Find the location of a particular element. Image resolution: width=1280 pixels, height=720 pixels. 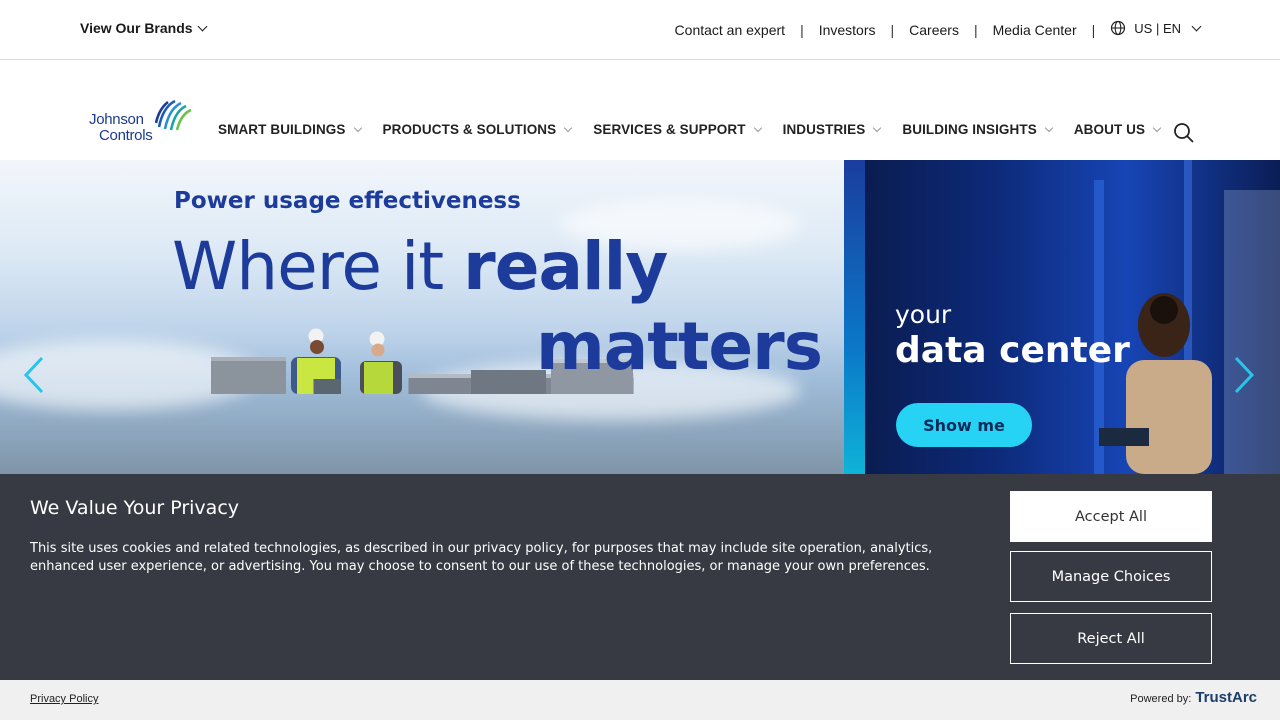

hero-headline-line1: Where it really is located at coordinates (420, 266).